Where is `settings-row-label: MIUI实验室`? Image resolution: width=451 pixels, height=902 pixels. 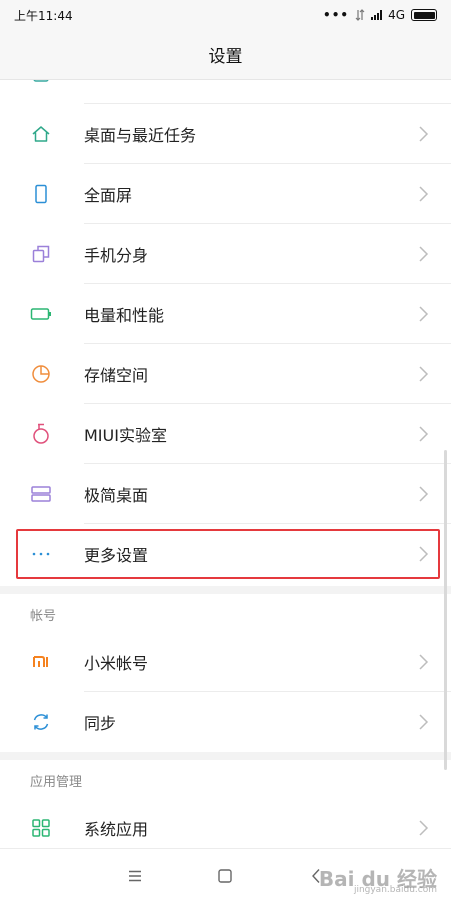 settings-row-label: MIUI实验室 is located at coordinates (125, 435).